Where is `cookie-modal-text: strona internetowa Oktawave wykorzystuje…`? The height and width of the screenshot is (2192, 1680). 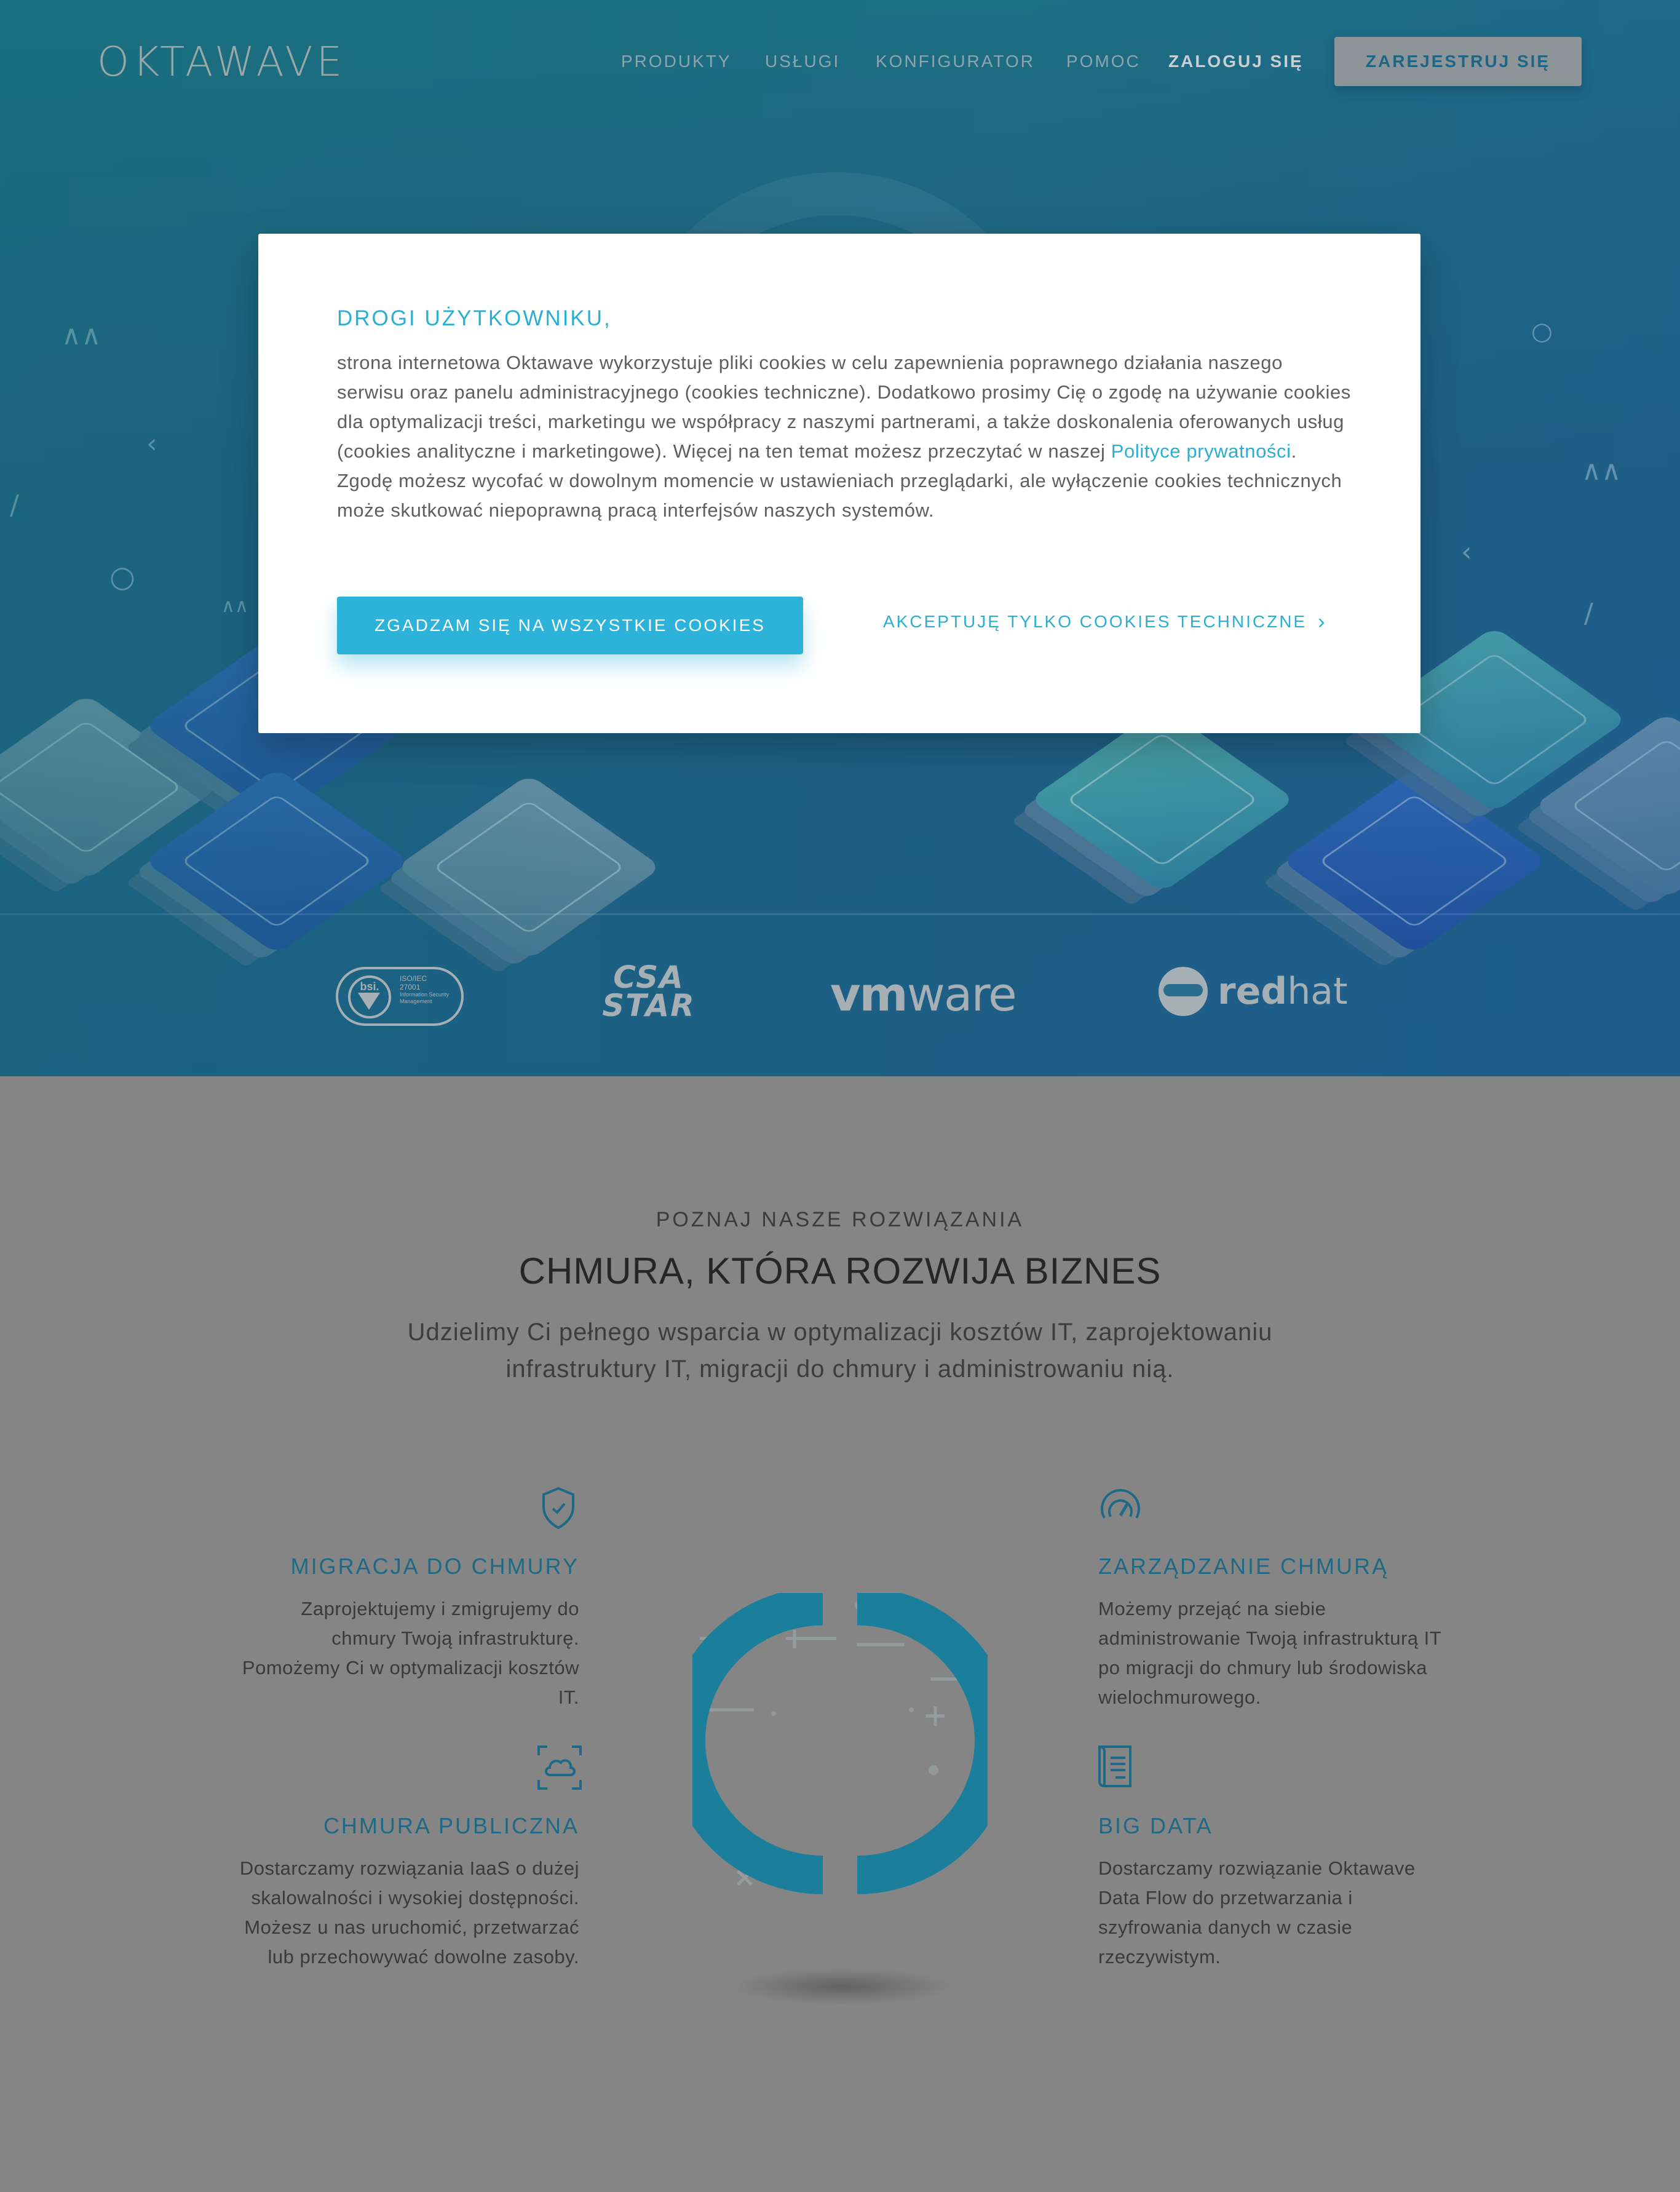 cookie-modal-text: strona internetowa Oktawave wykorzystuje… is located at coordinates (844, 436).